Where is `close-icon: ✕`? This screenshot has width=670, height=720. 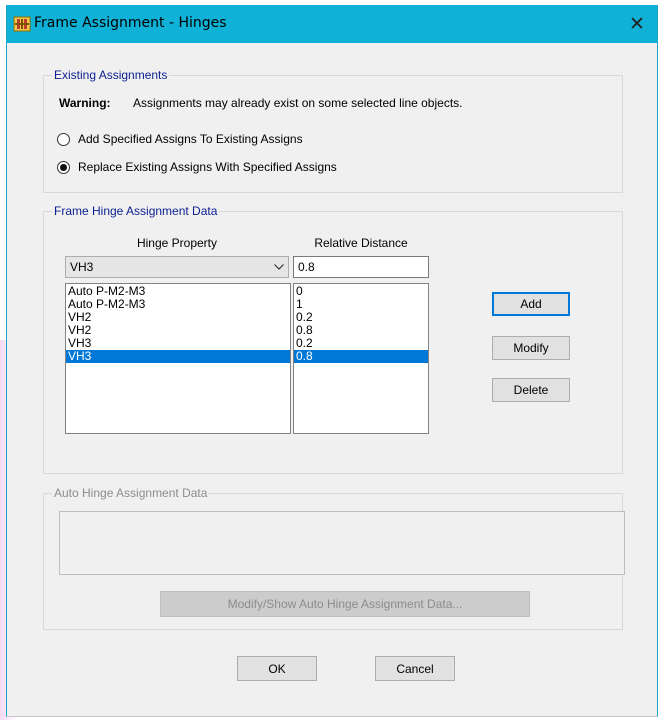 close-icon: ✕ is located at coordinates (637, 24).